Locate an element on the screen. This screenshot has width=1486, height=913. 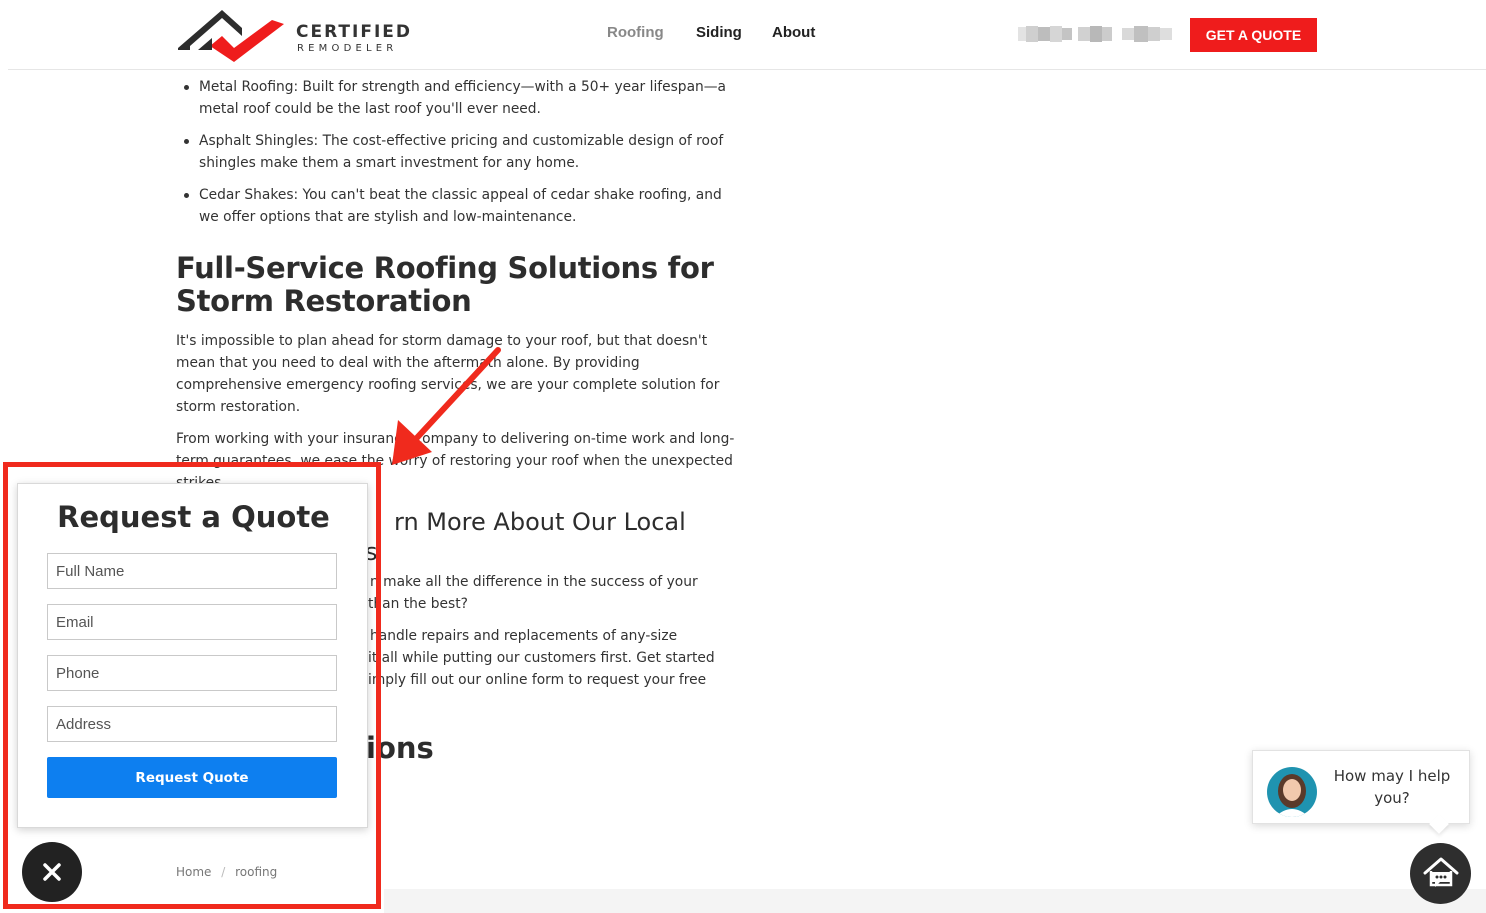
close-icon is located at coordinates (52, 872).